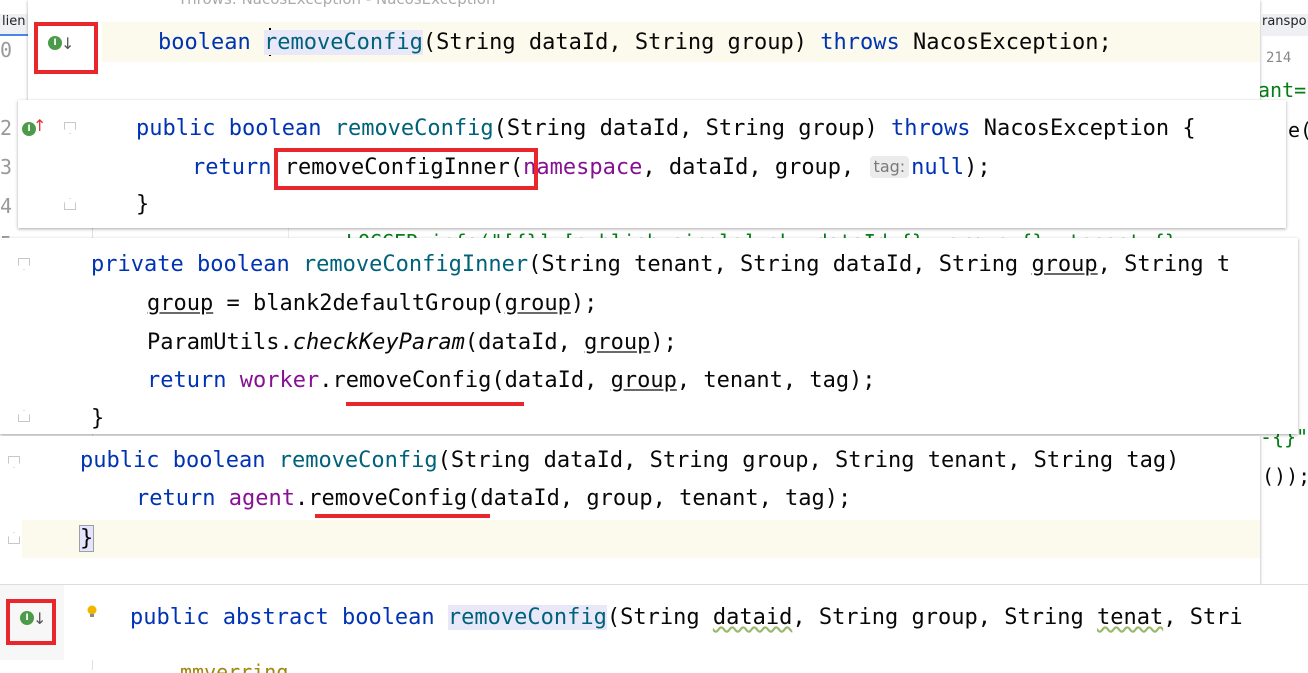  Describe the element at coordinates (234, 666) in the screenshot. I see `code-snippet: mmverring` at that location.